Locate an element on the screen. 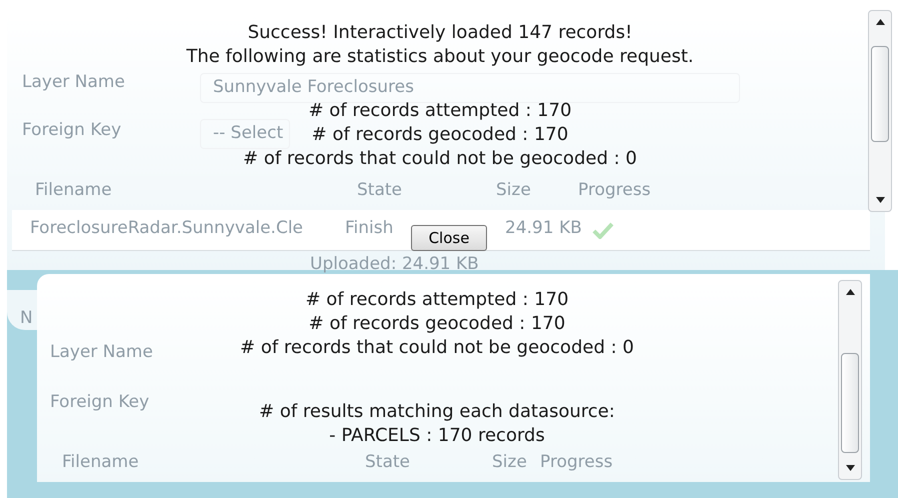 The width and height of the screenshot is (898, 498). message-text: Success! Interactively loaded 147 records! is located at coordinates (440, 33).